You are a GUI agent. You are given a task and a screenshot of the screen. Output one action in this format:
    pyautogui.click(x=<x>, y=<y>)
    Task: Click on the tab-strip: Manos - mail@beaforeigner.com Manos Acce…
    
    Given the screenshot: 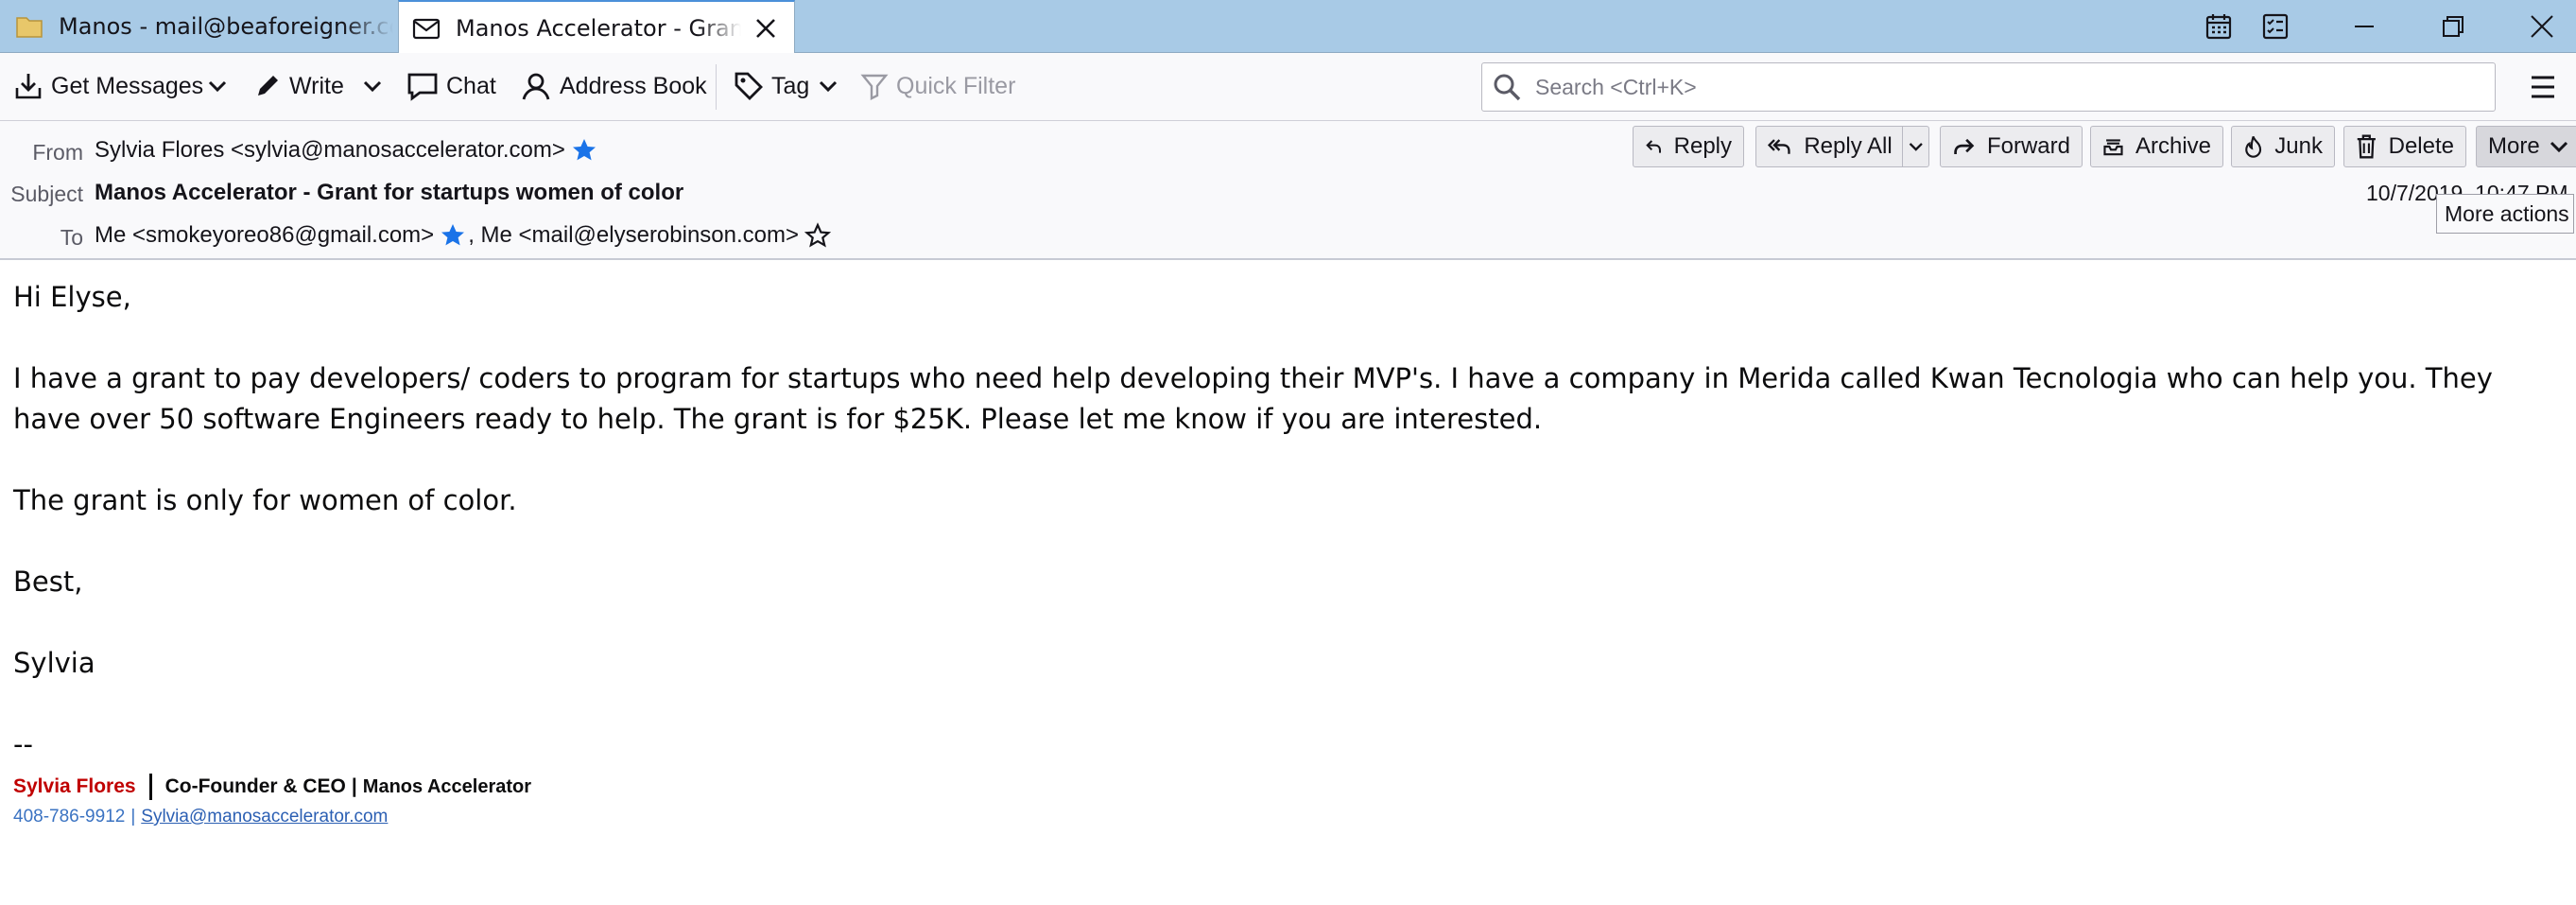 What is the action you would take?
    pyautogui.click(x=1288, y=27)
    